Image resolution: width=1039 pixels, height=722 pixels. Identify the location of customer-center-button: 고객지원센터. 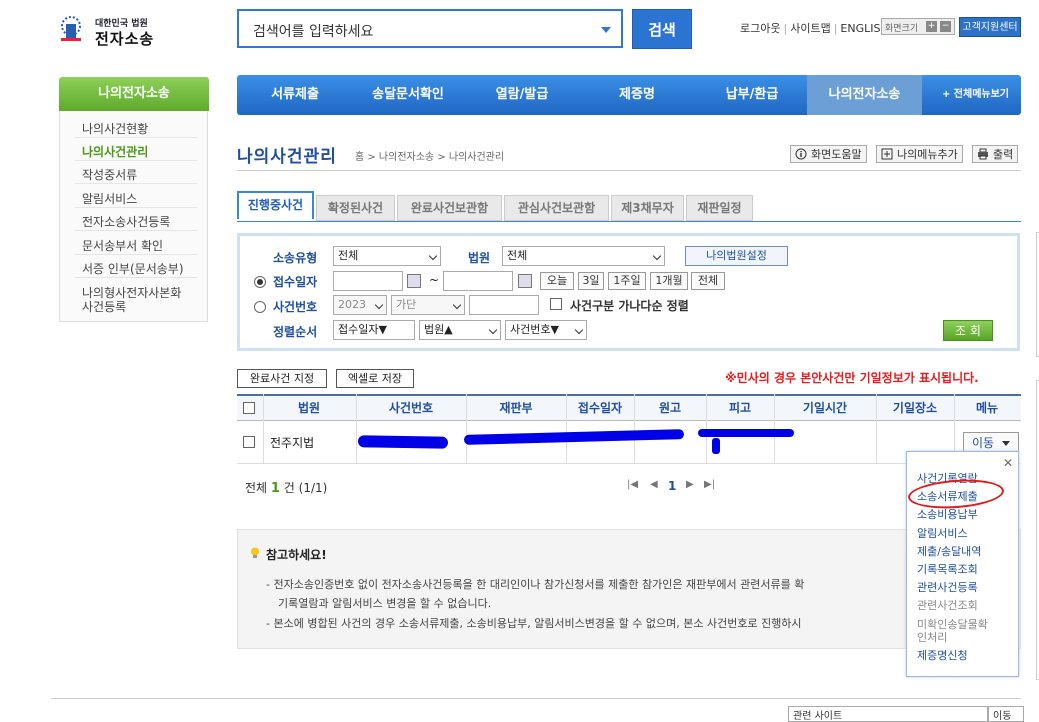
(990, 27).